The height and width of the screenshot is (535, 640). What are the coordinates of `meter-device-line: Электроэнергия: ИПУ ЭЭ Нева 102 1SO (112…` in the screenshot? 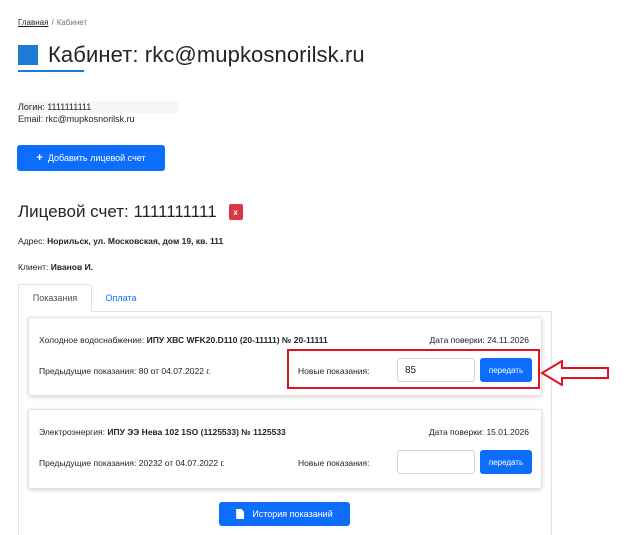 It's located at (162, 432).